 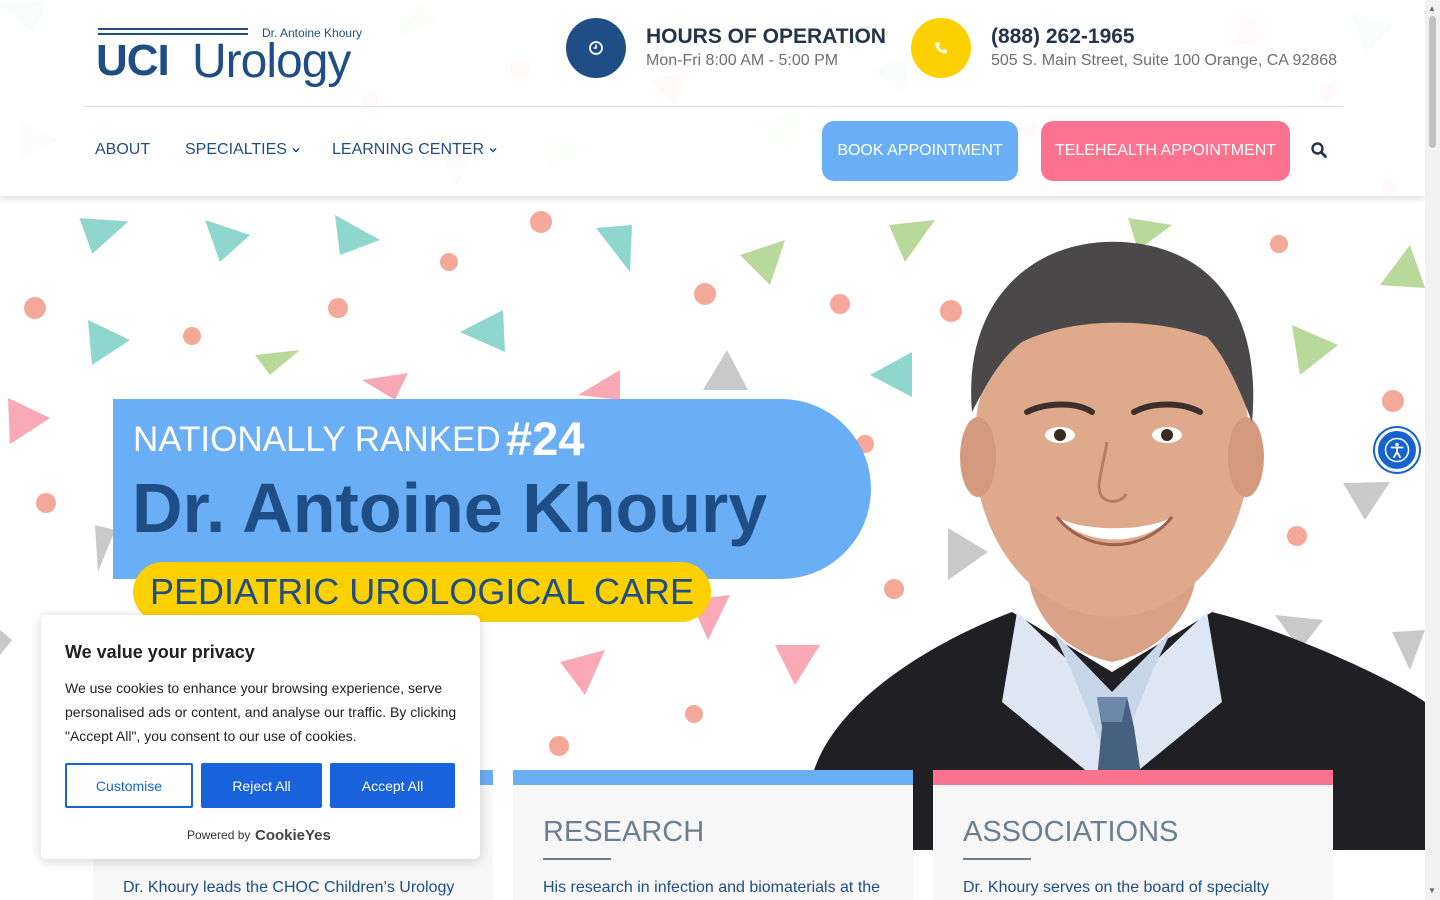 What do you see at coordinates (219, 835) in the screenshot?
I see `cookie-powered-by: Powered by` at bounding box center [219, 835].